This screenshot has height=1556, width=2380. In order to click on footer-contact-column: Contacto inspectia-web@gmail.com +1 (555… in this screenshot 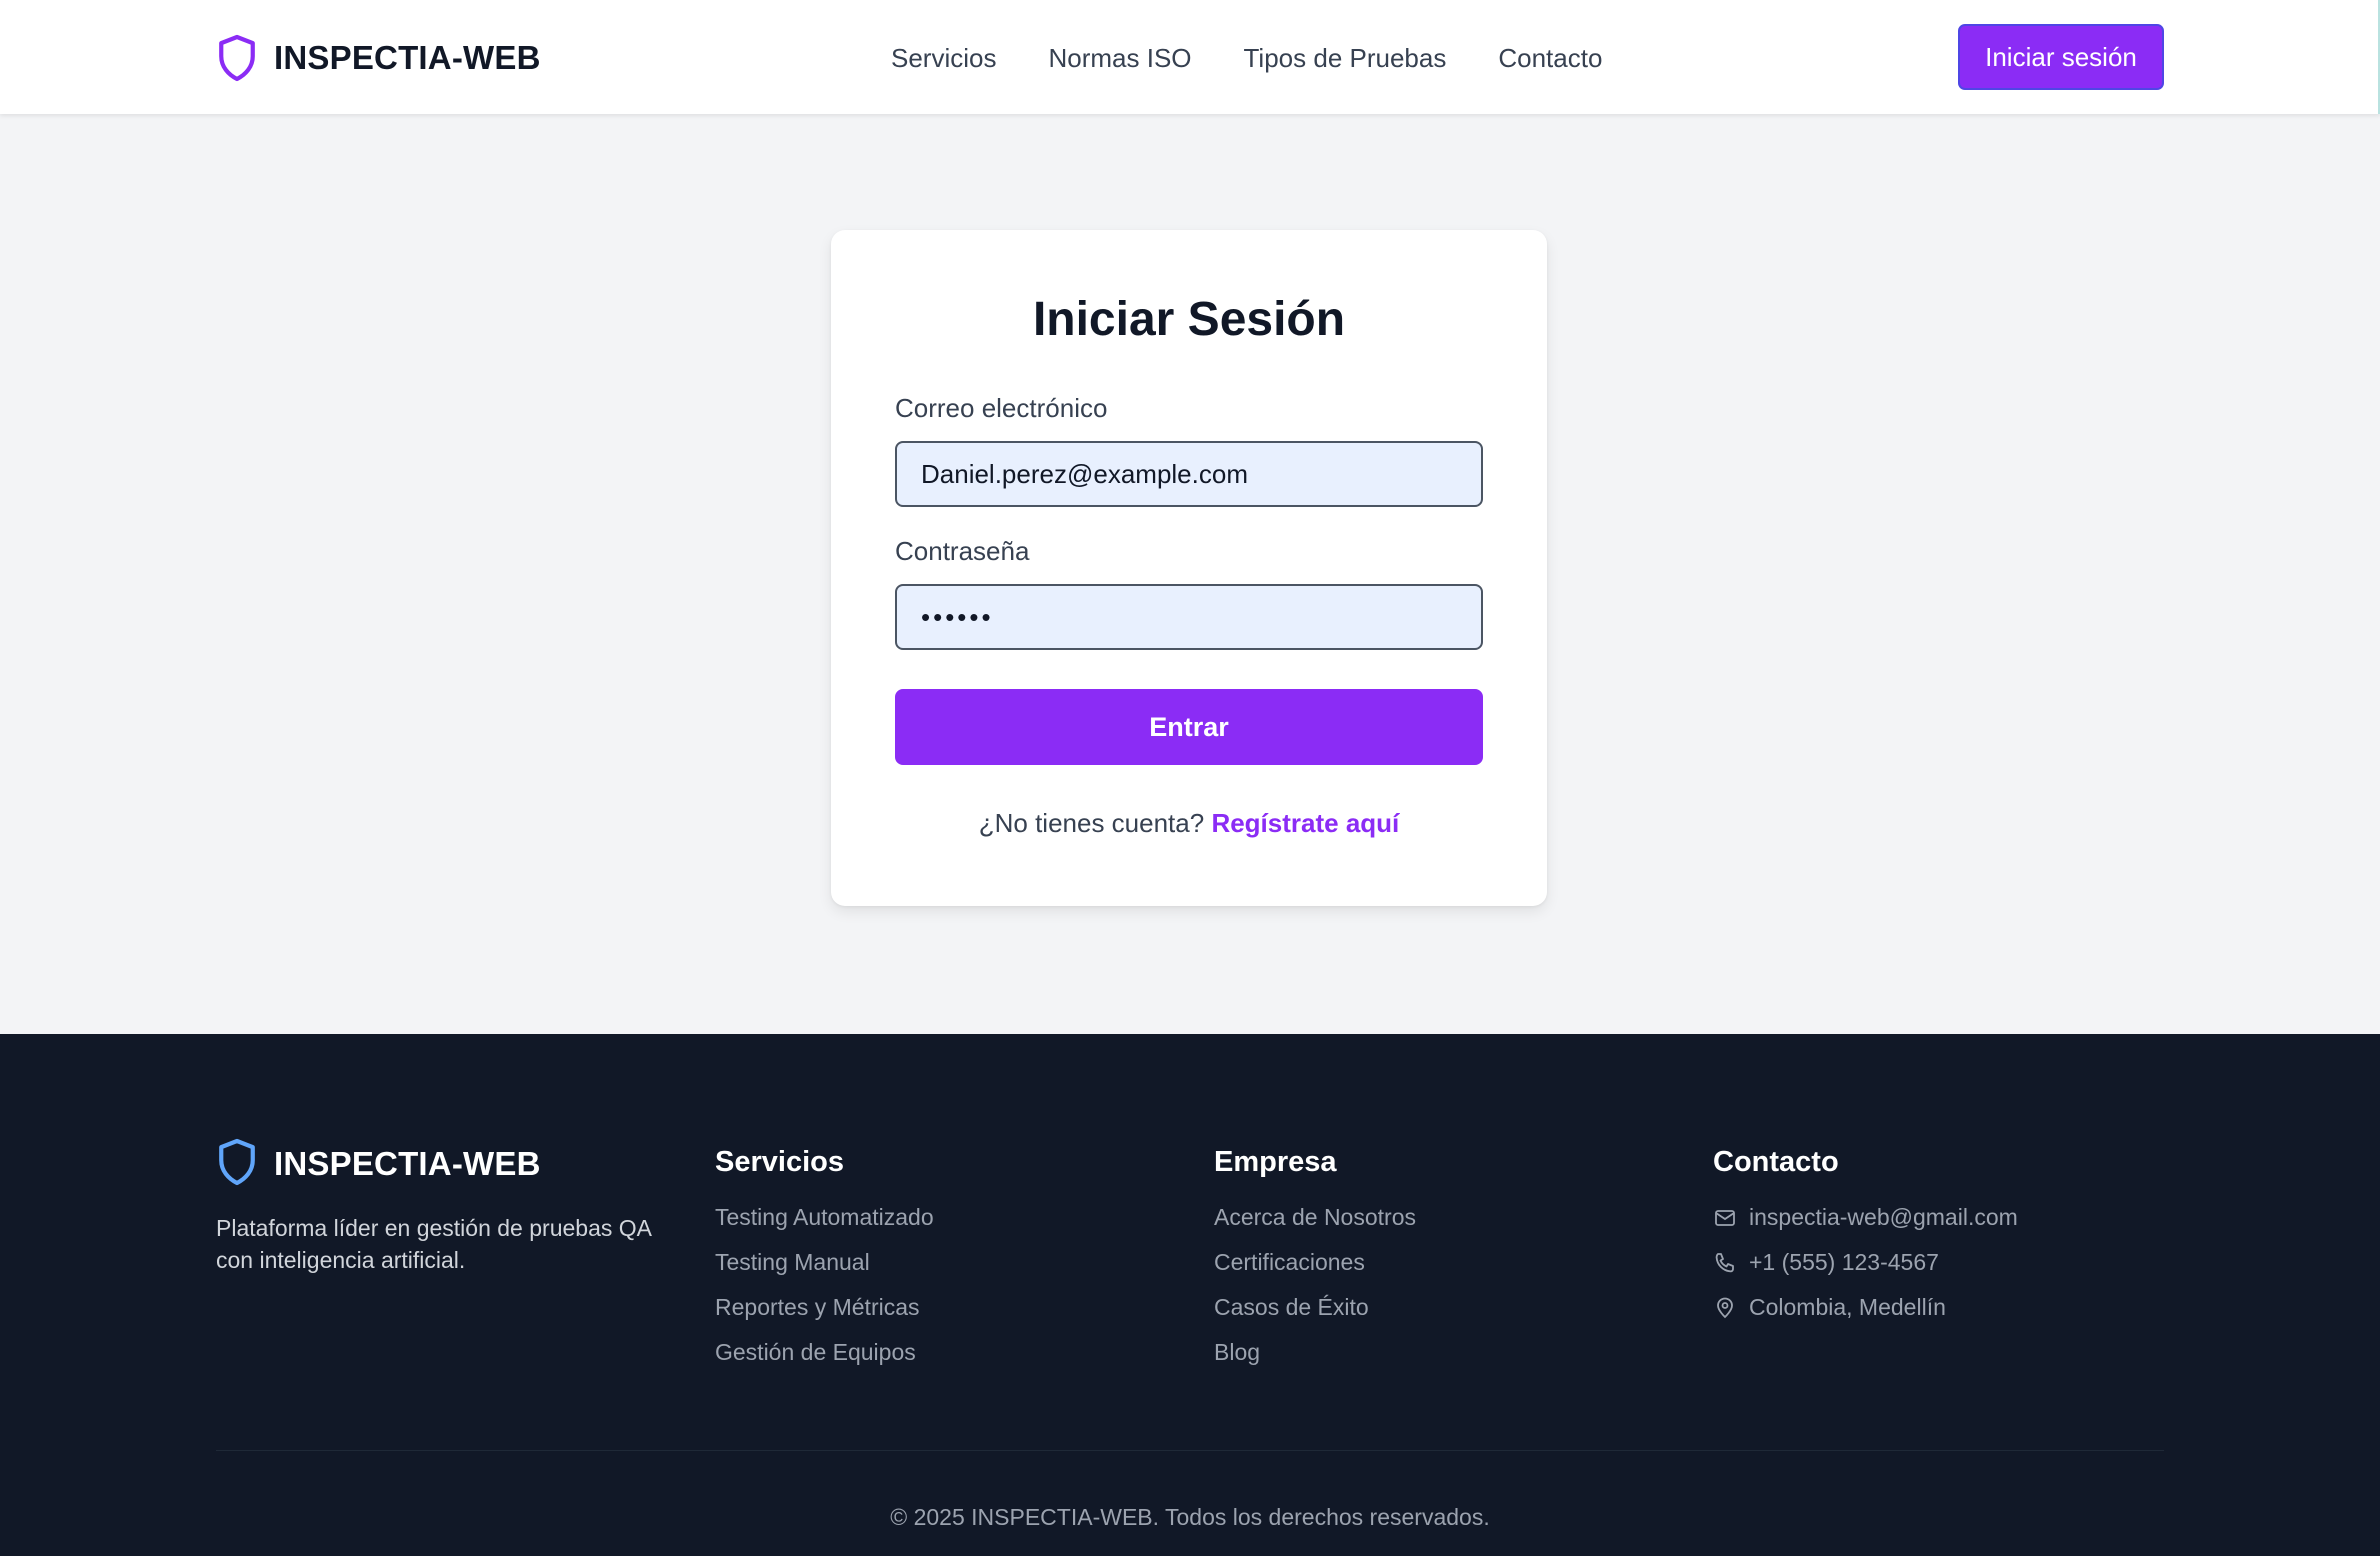, I will do `click(1865, 1240)`.